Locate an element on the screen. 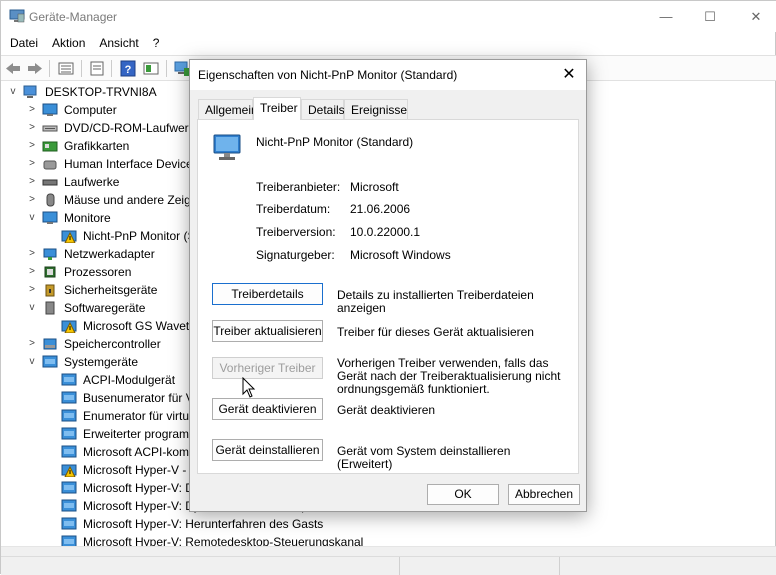  minimize-button: — is located at coordinates (666, 16).